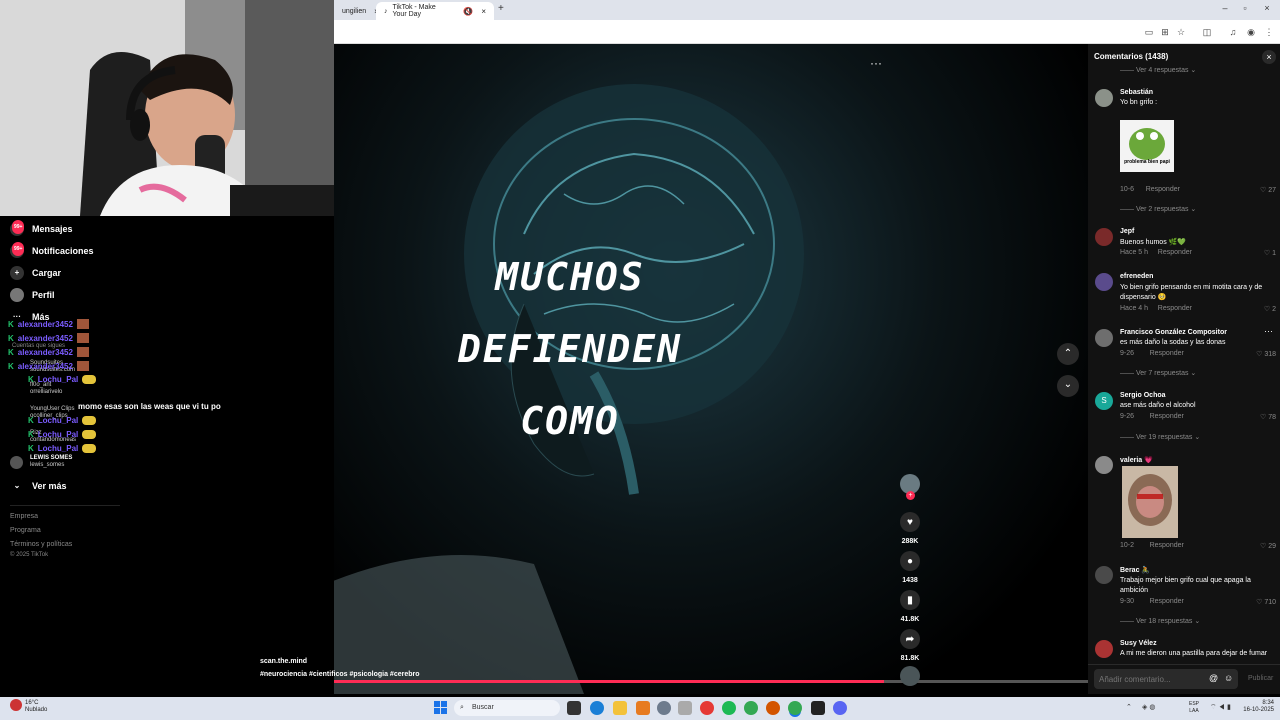 This screenshot has width=1280, height=720. What do you see at coordinates (435, 11) in the screenshot?
I see `browser-tab-active: ♪ TikTok - Make Your Day 🔇 ×` at bounding box center [435, 11].